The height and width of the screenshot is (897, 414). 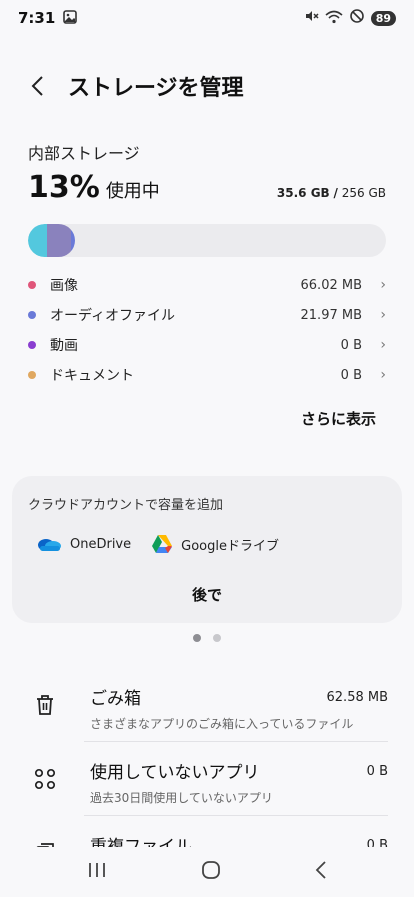 I want to click on status-time: 7:31, so click(x=37, y=18).